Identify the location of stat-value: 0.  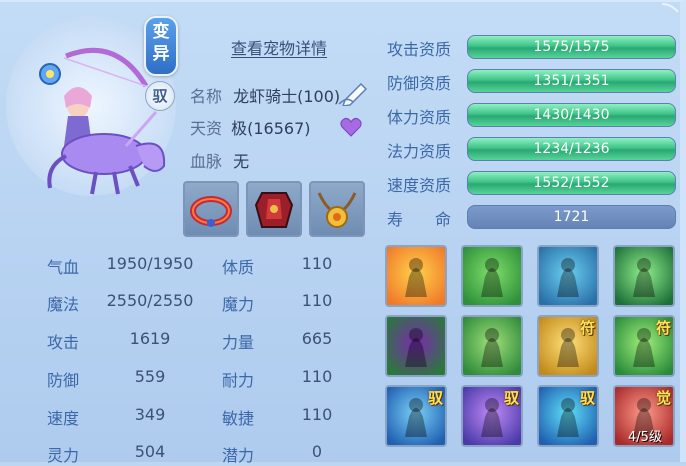
(317, 451).